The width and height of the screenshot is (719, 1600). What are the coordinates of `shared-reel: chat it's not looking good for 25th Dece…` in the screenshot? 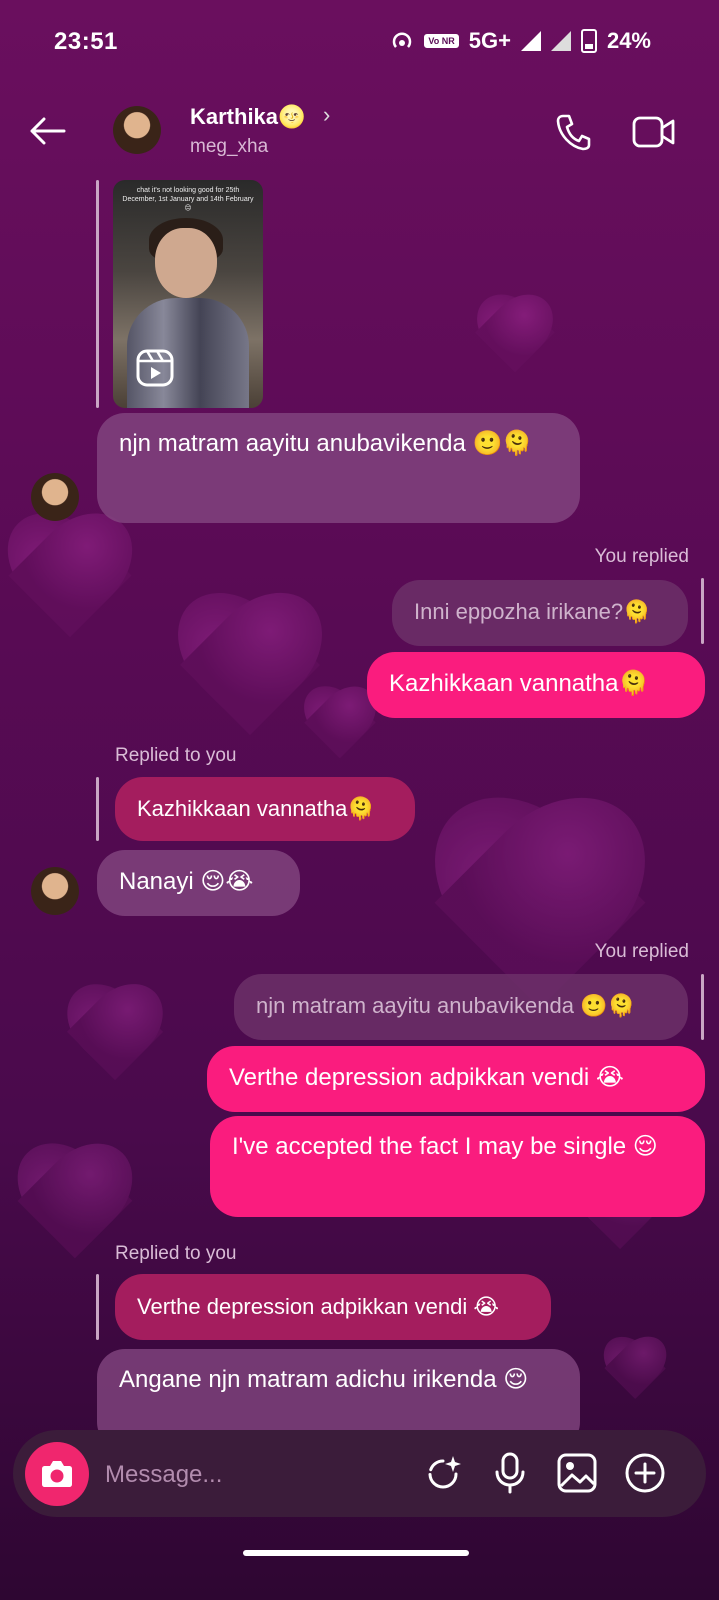 It's located at (188, 294).